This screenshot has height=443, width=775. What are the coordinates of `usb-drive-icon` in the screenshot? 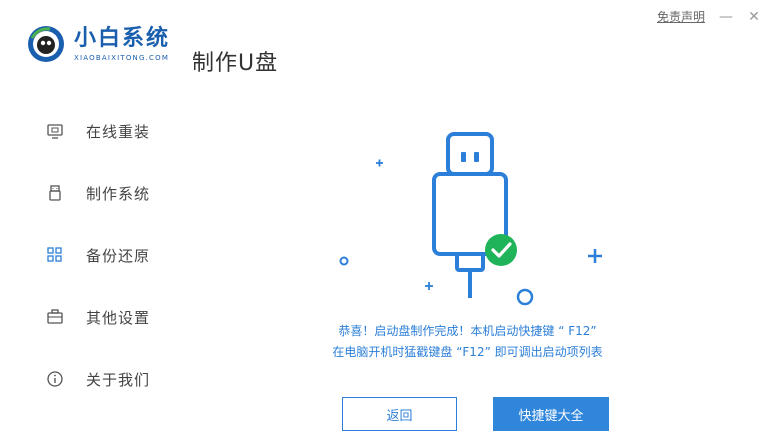 It's located at (470, 215).